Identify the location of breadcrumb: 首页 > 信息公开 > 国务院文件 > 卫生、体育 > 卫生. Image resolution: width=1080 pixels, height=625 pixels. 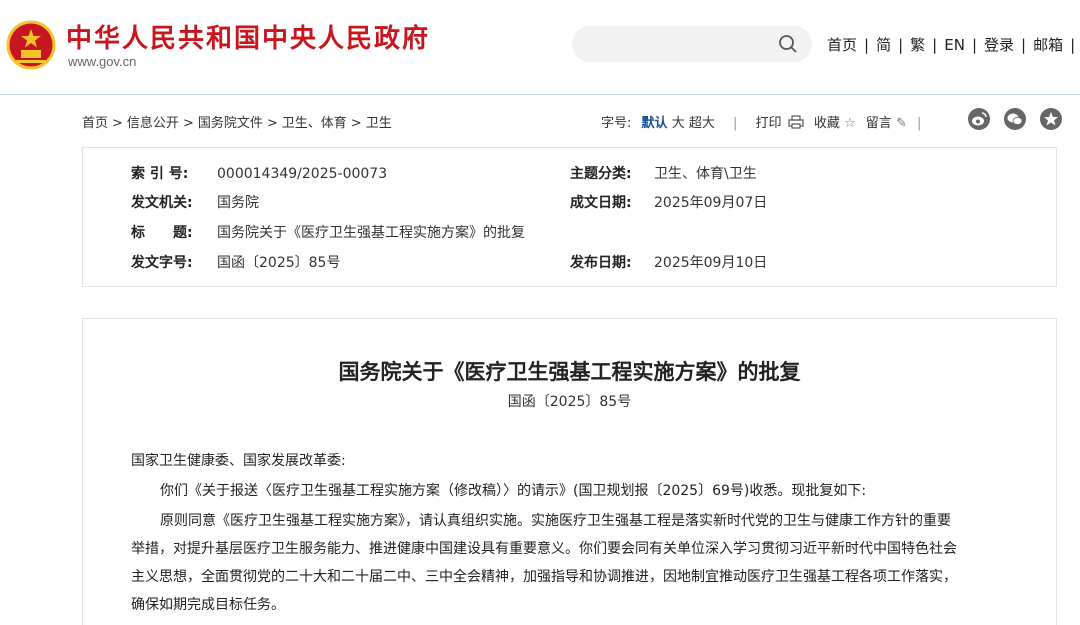
(237, 123).